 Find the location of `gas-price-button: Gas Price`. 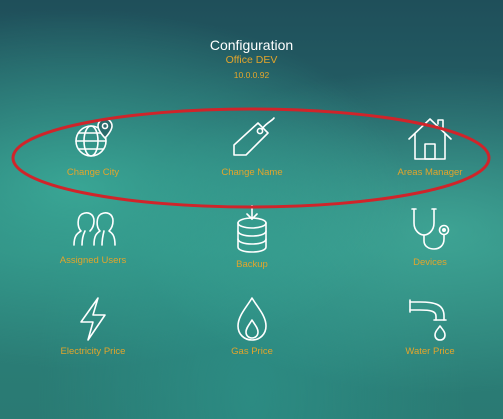

gas-price-button: Gas Price is located at coordinates (252, 326).